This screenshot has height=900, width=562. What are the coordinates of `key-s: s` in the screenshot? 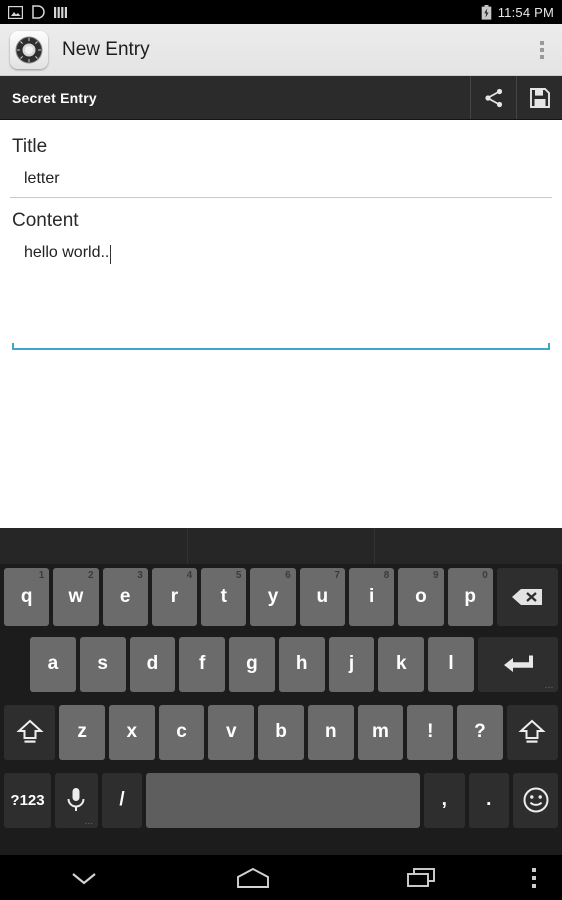 It's located at (102, 664).